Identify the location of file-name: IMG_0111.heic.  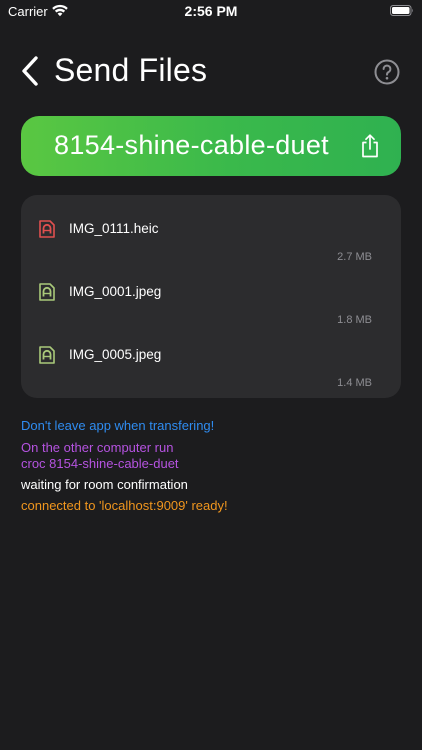
(114, 228).